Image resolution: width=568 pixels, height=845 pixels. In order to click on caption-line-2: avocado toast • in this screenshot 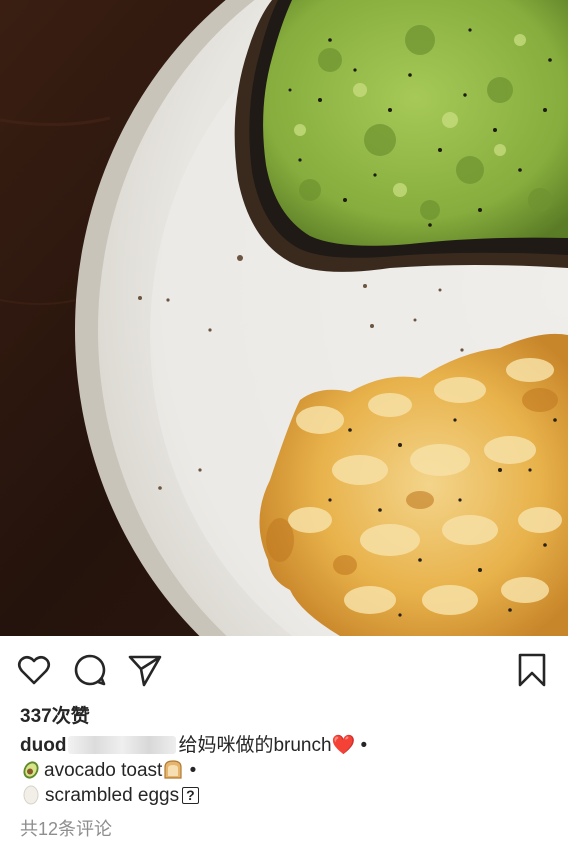, I will do `click(285, 770)`.